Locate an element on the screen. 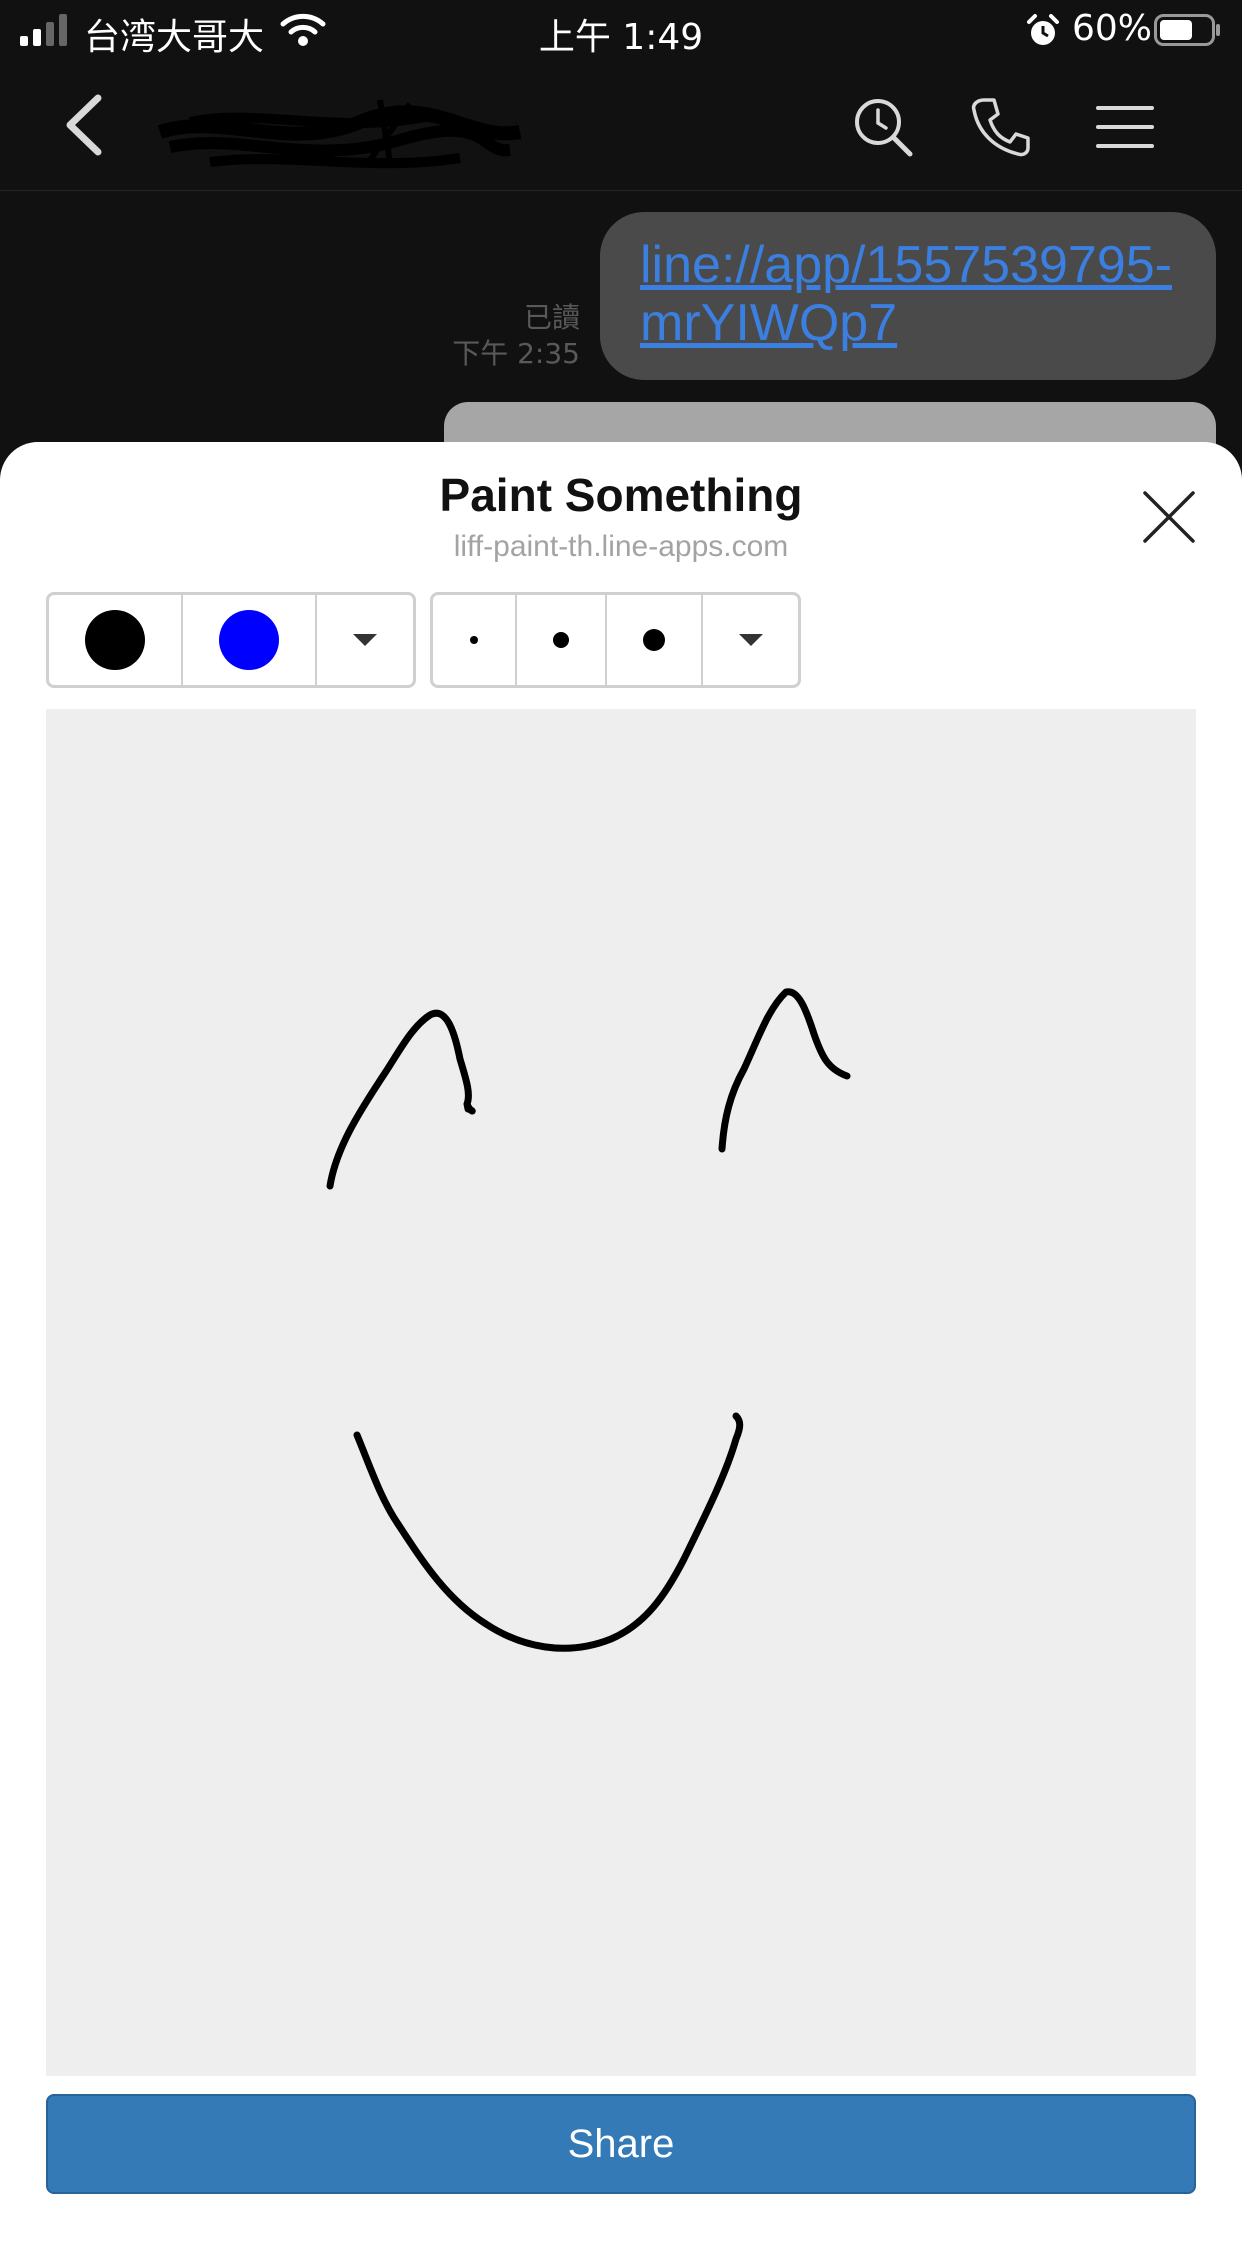 Image resolution: width=1242 pixels, height=2242 pixels. color-picker is located at coordinates (231, 640).